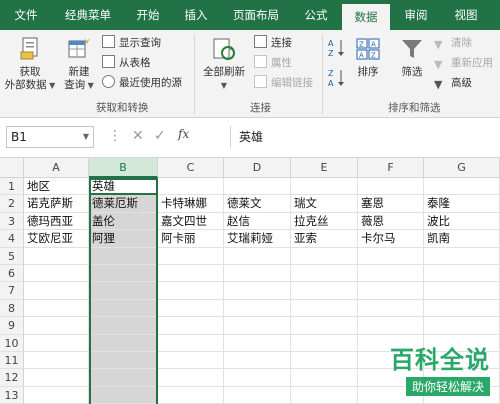  Describe the element at coordinates (324, 343) in the screenshot. I see `cell-e10` at that location.